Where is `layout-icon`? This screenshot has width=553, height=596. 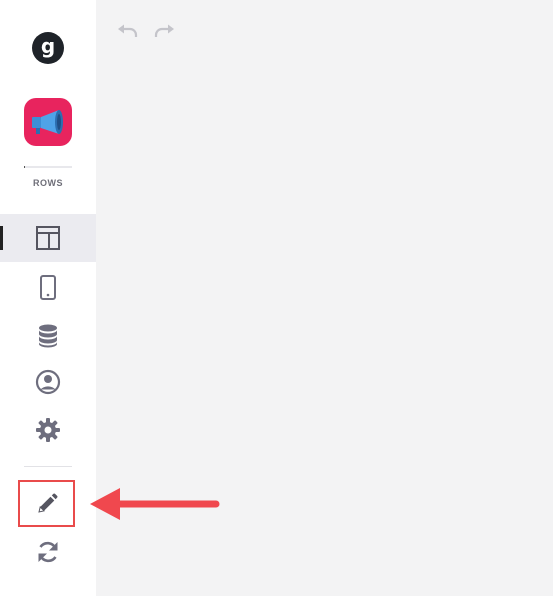
layout-icon is located at coordinates (48, 238).